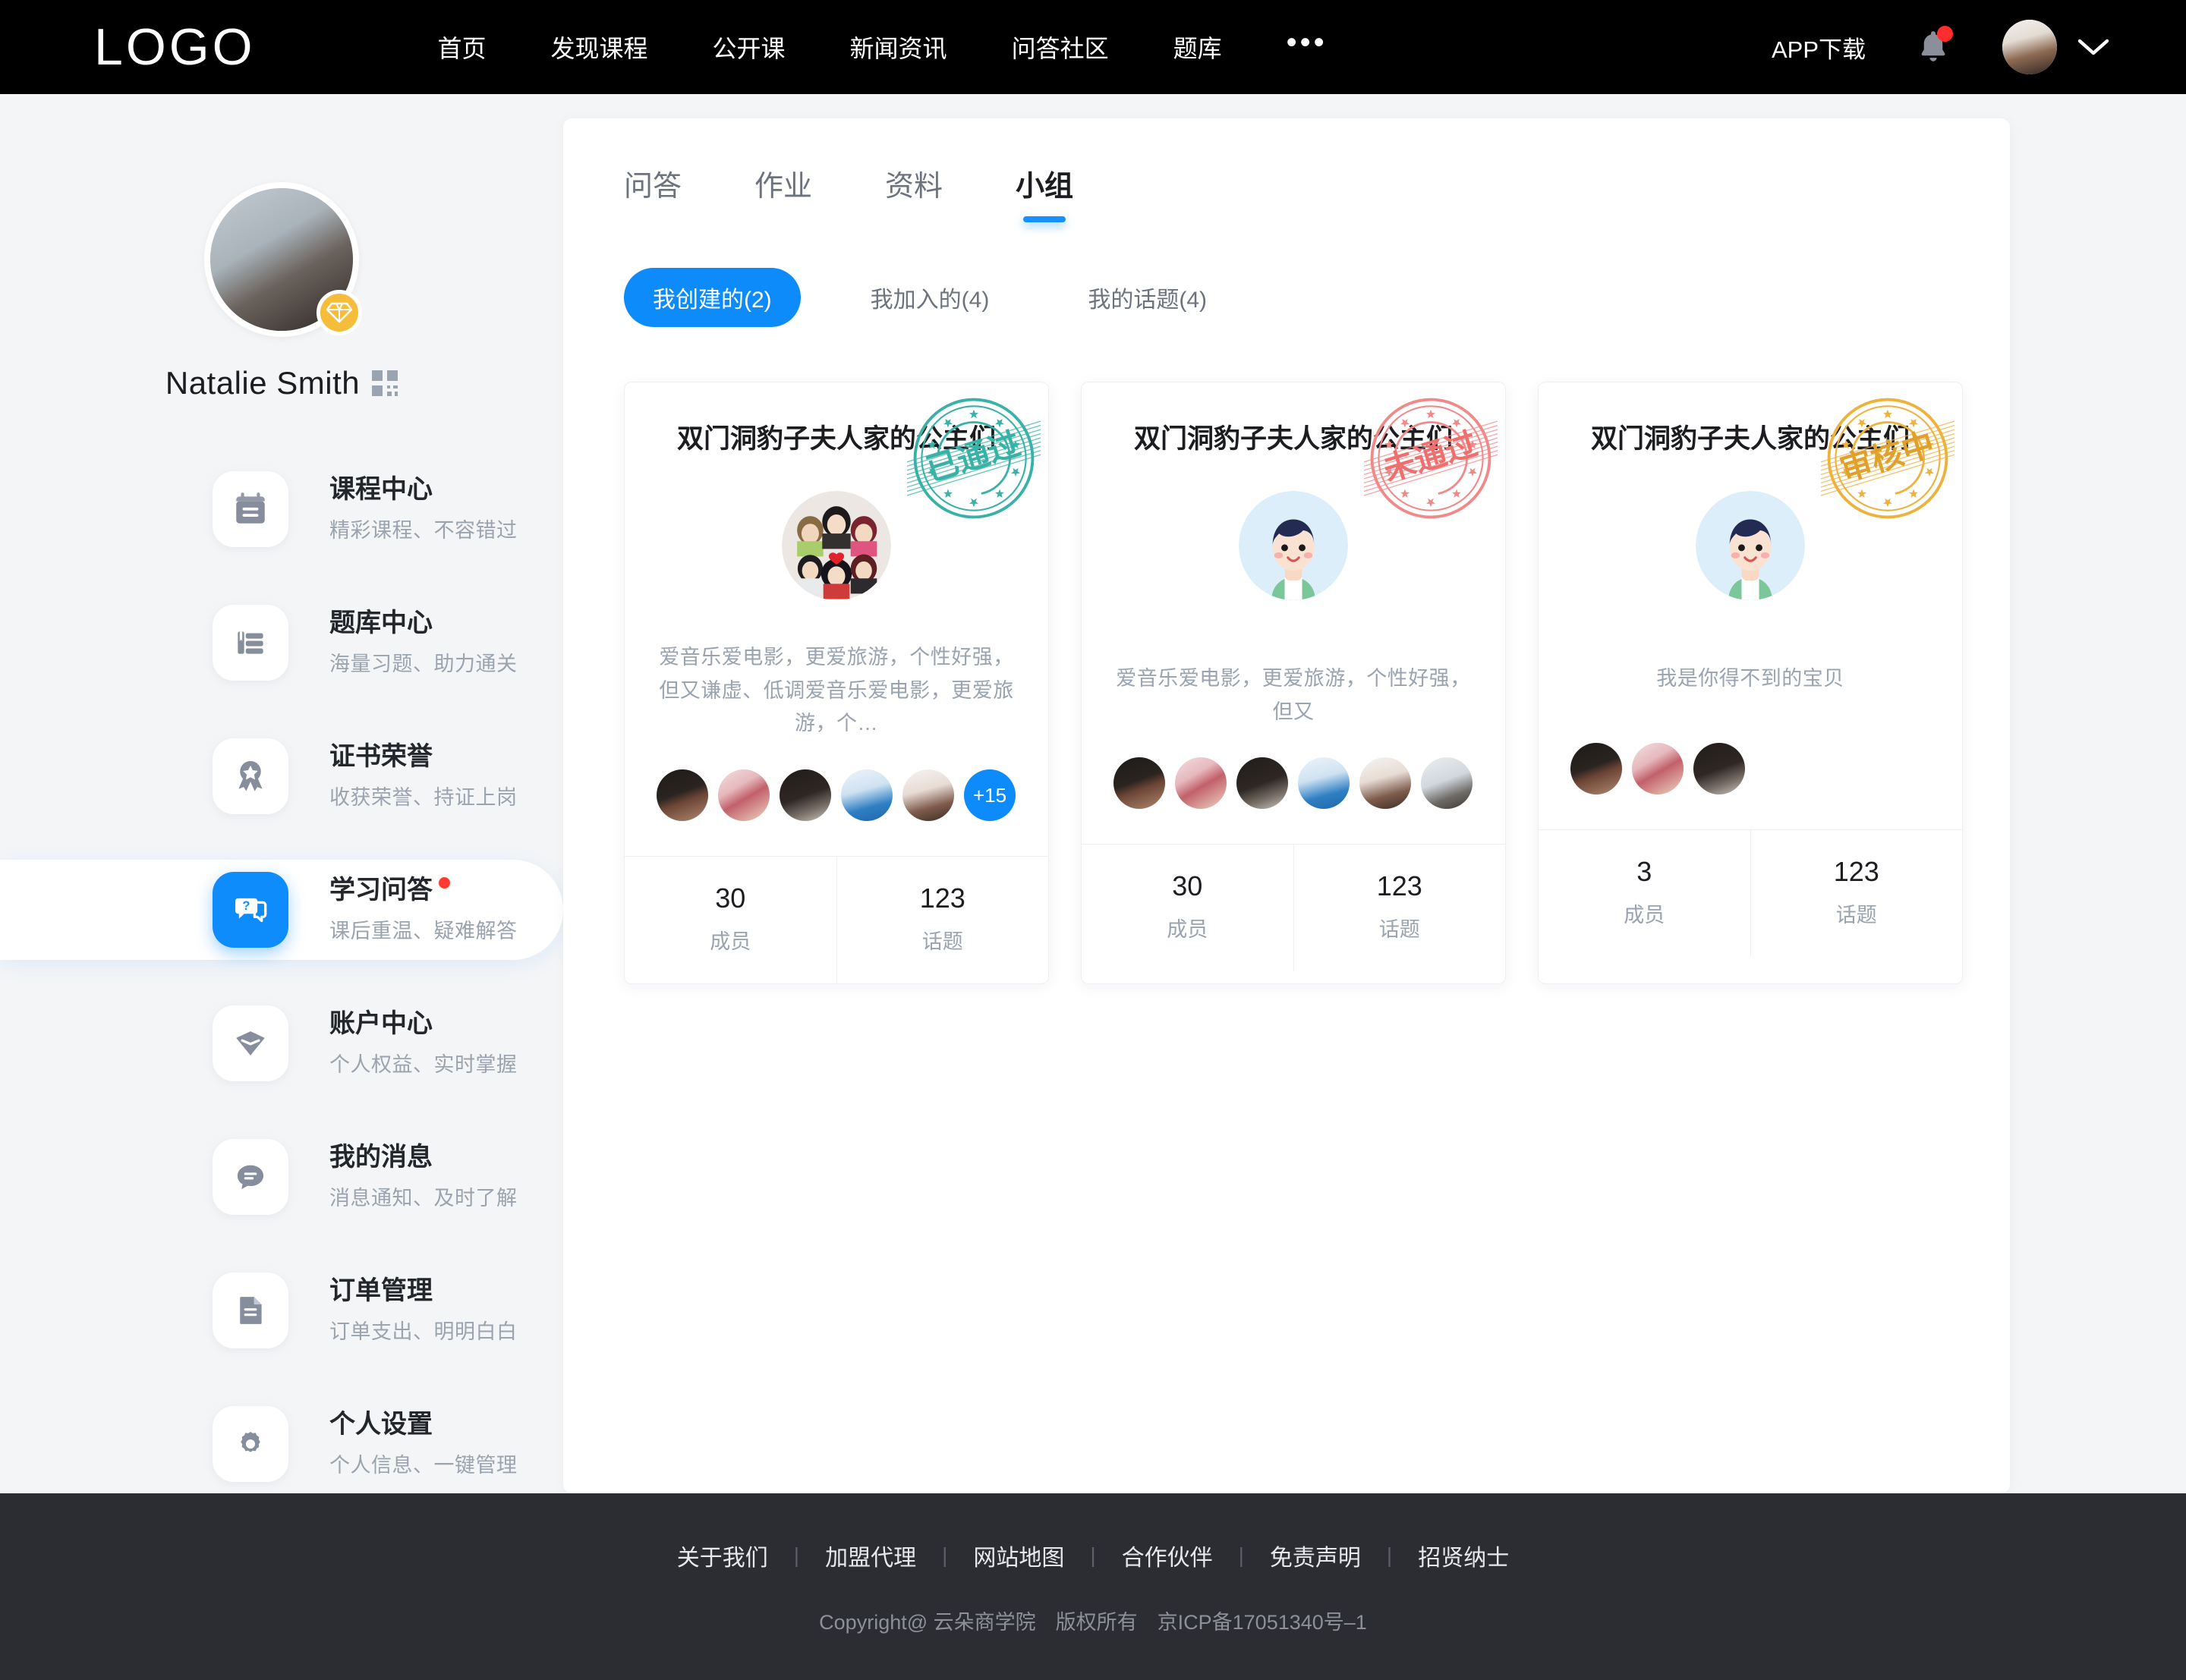 The width and height of the screenshot is (2186, 1680). I want to click on app-download-link: APP下载, so click(1819, 47).